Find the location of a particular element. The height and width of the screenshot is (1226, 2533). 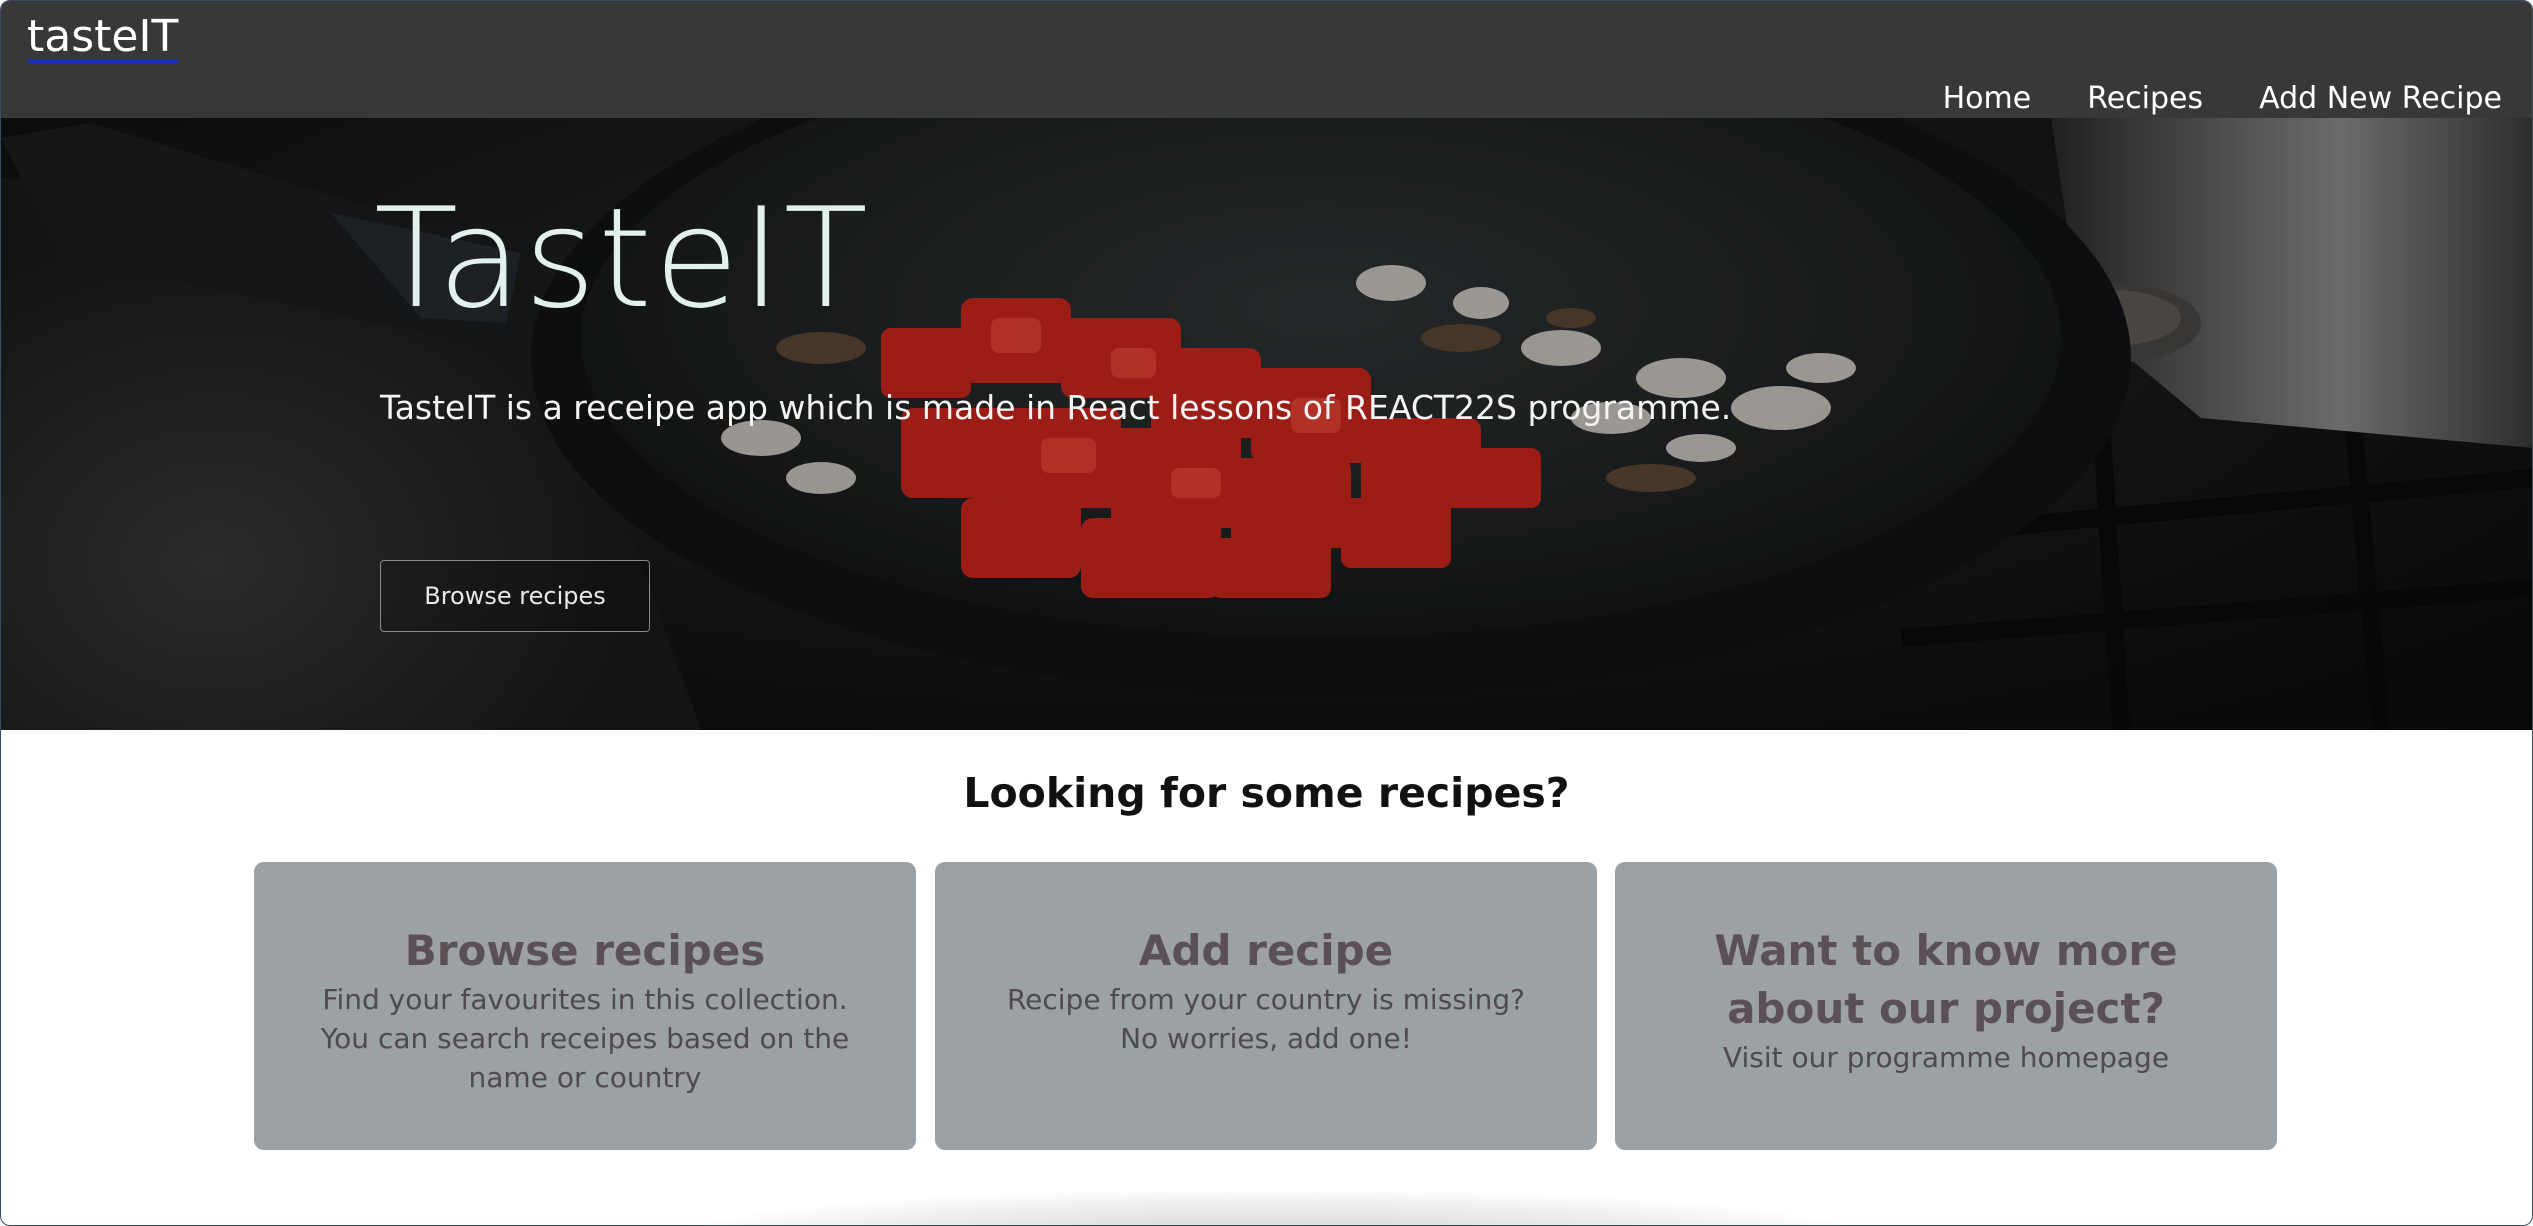

section-title: Looking for some recipes? is located at coordinates (1266, 793).